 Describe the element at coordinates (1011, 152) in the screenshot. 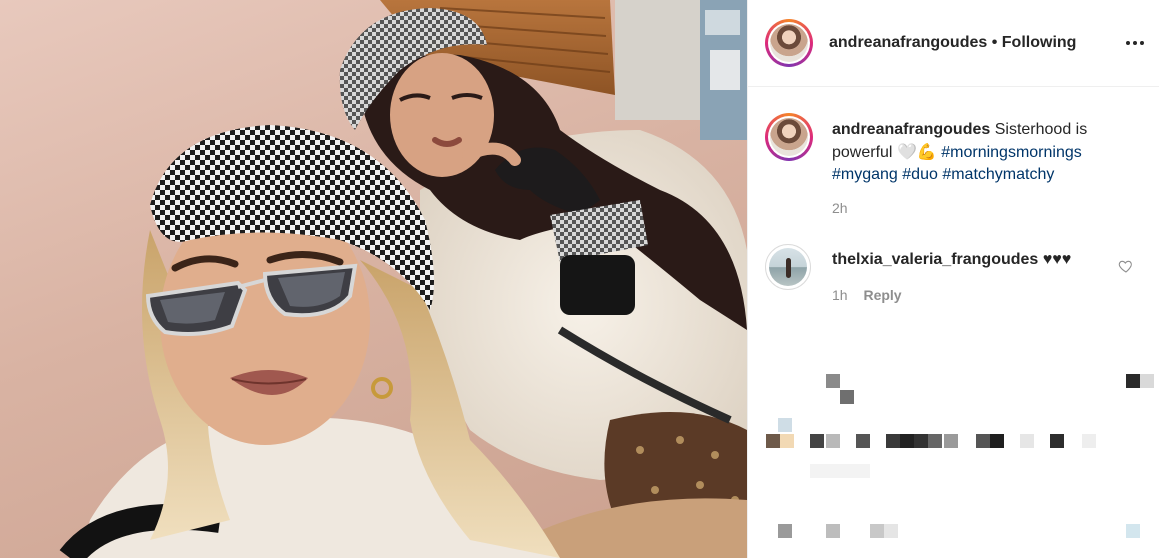

I see `hashtag-link: #morningsmornings` at that location.